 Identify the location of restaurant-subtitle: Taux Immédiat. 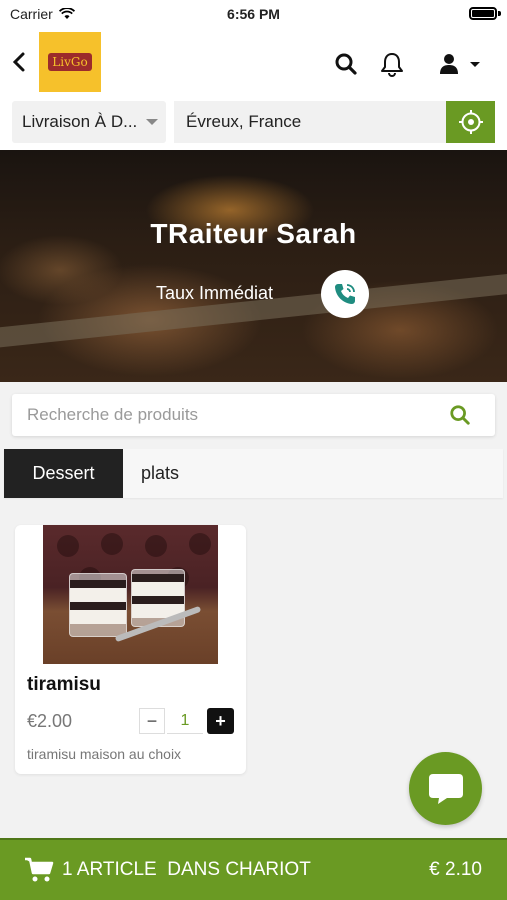
(215, 293).